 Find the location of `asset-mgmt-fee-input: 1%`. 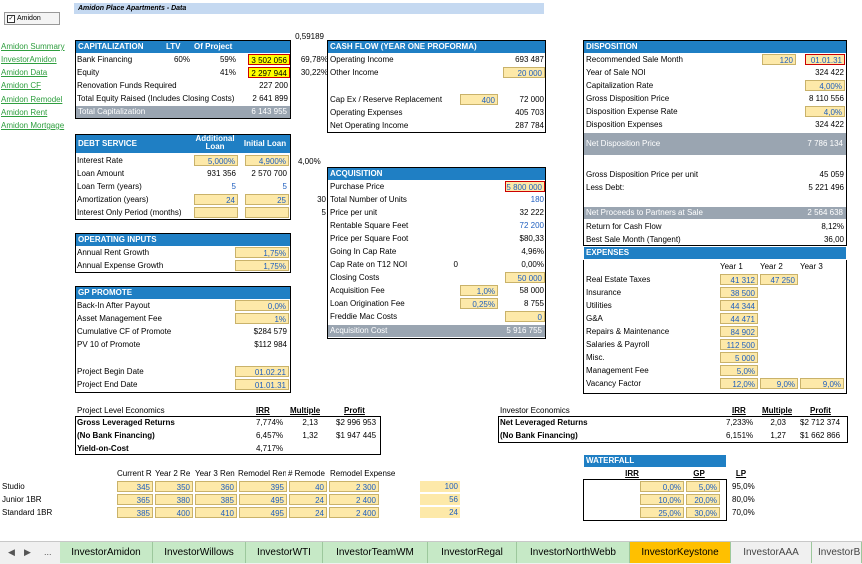

asset-mgmt-fee-input: 1% is located at coordinates (262, 318).